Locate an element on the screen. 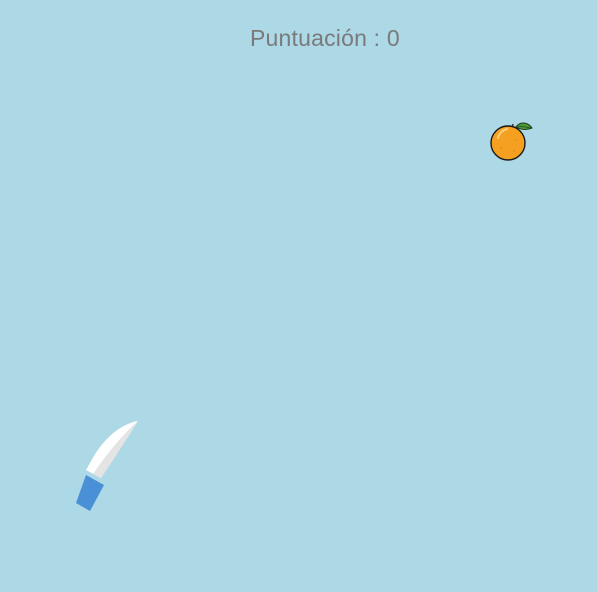 Image resolution: width=597 pixels, height=592 pixels. score-label: Puntuación : 0 is located at coordinates (325, 38).